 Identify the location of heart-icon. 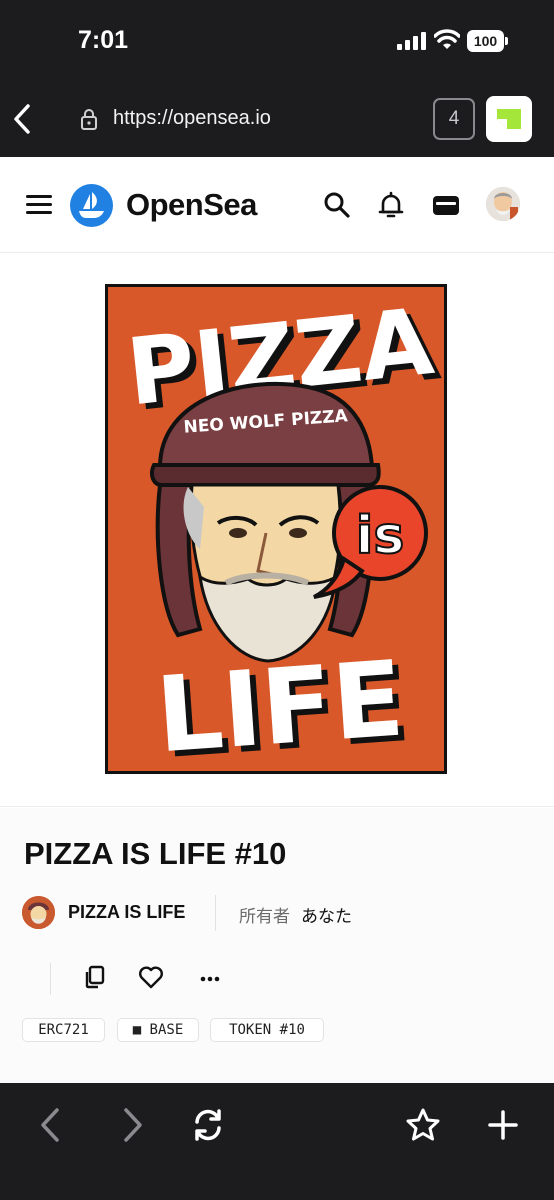
(151, 977).